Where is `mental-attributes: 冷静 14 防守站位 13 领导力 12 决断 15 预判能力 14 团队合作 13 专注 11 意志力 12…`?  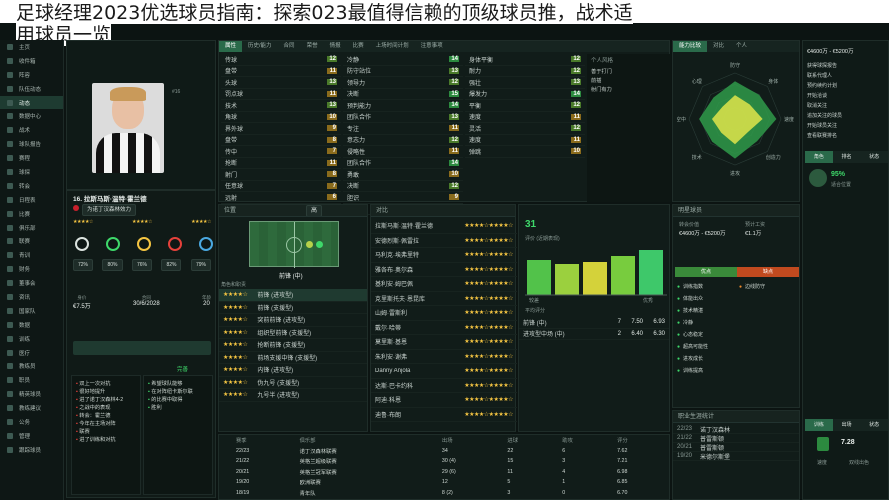 mental-attributes: 冷静 14 防守站位 13 领导力 12 决断 15 预判能力 14 团队合作 13 专注 11 意志力 12… is located at coordinates (403, 134).